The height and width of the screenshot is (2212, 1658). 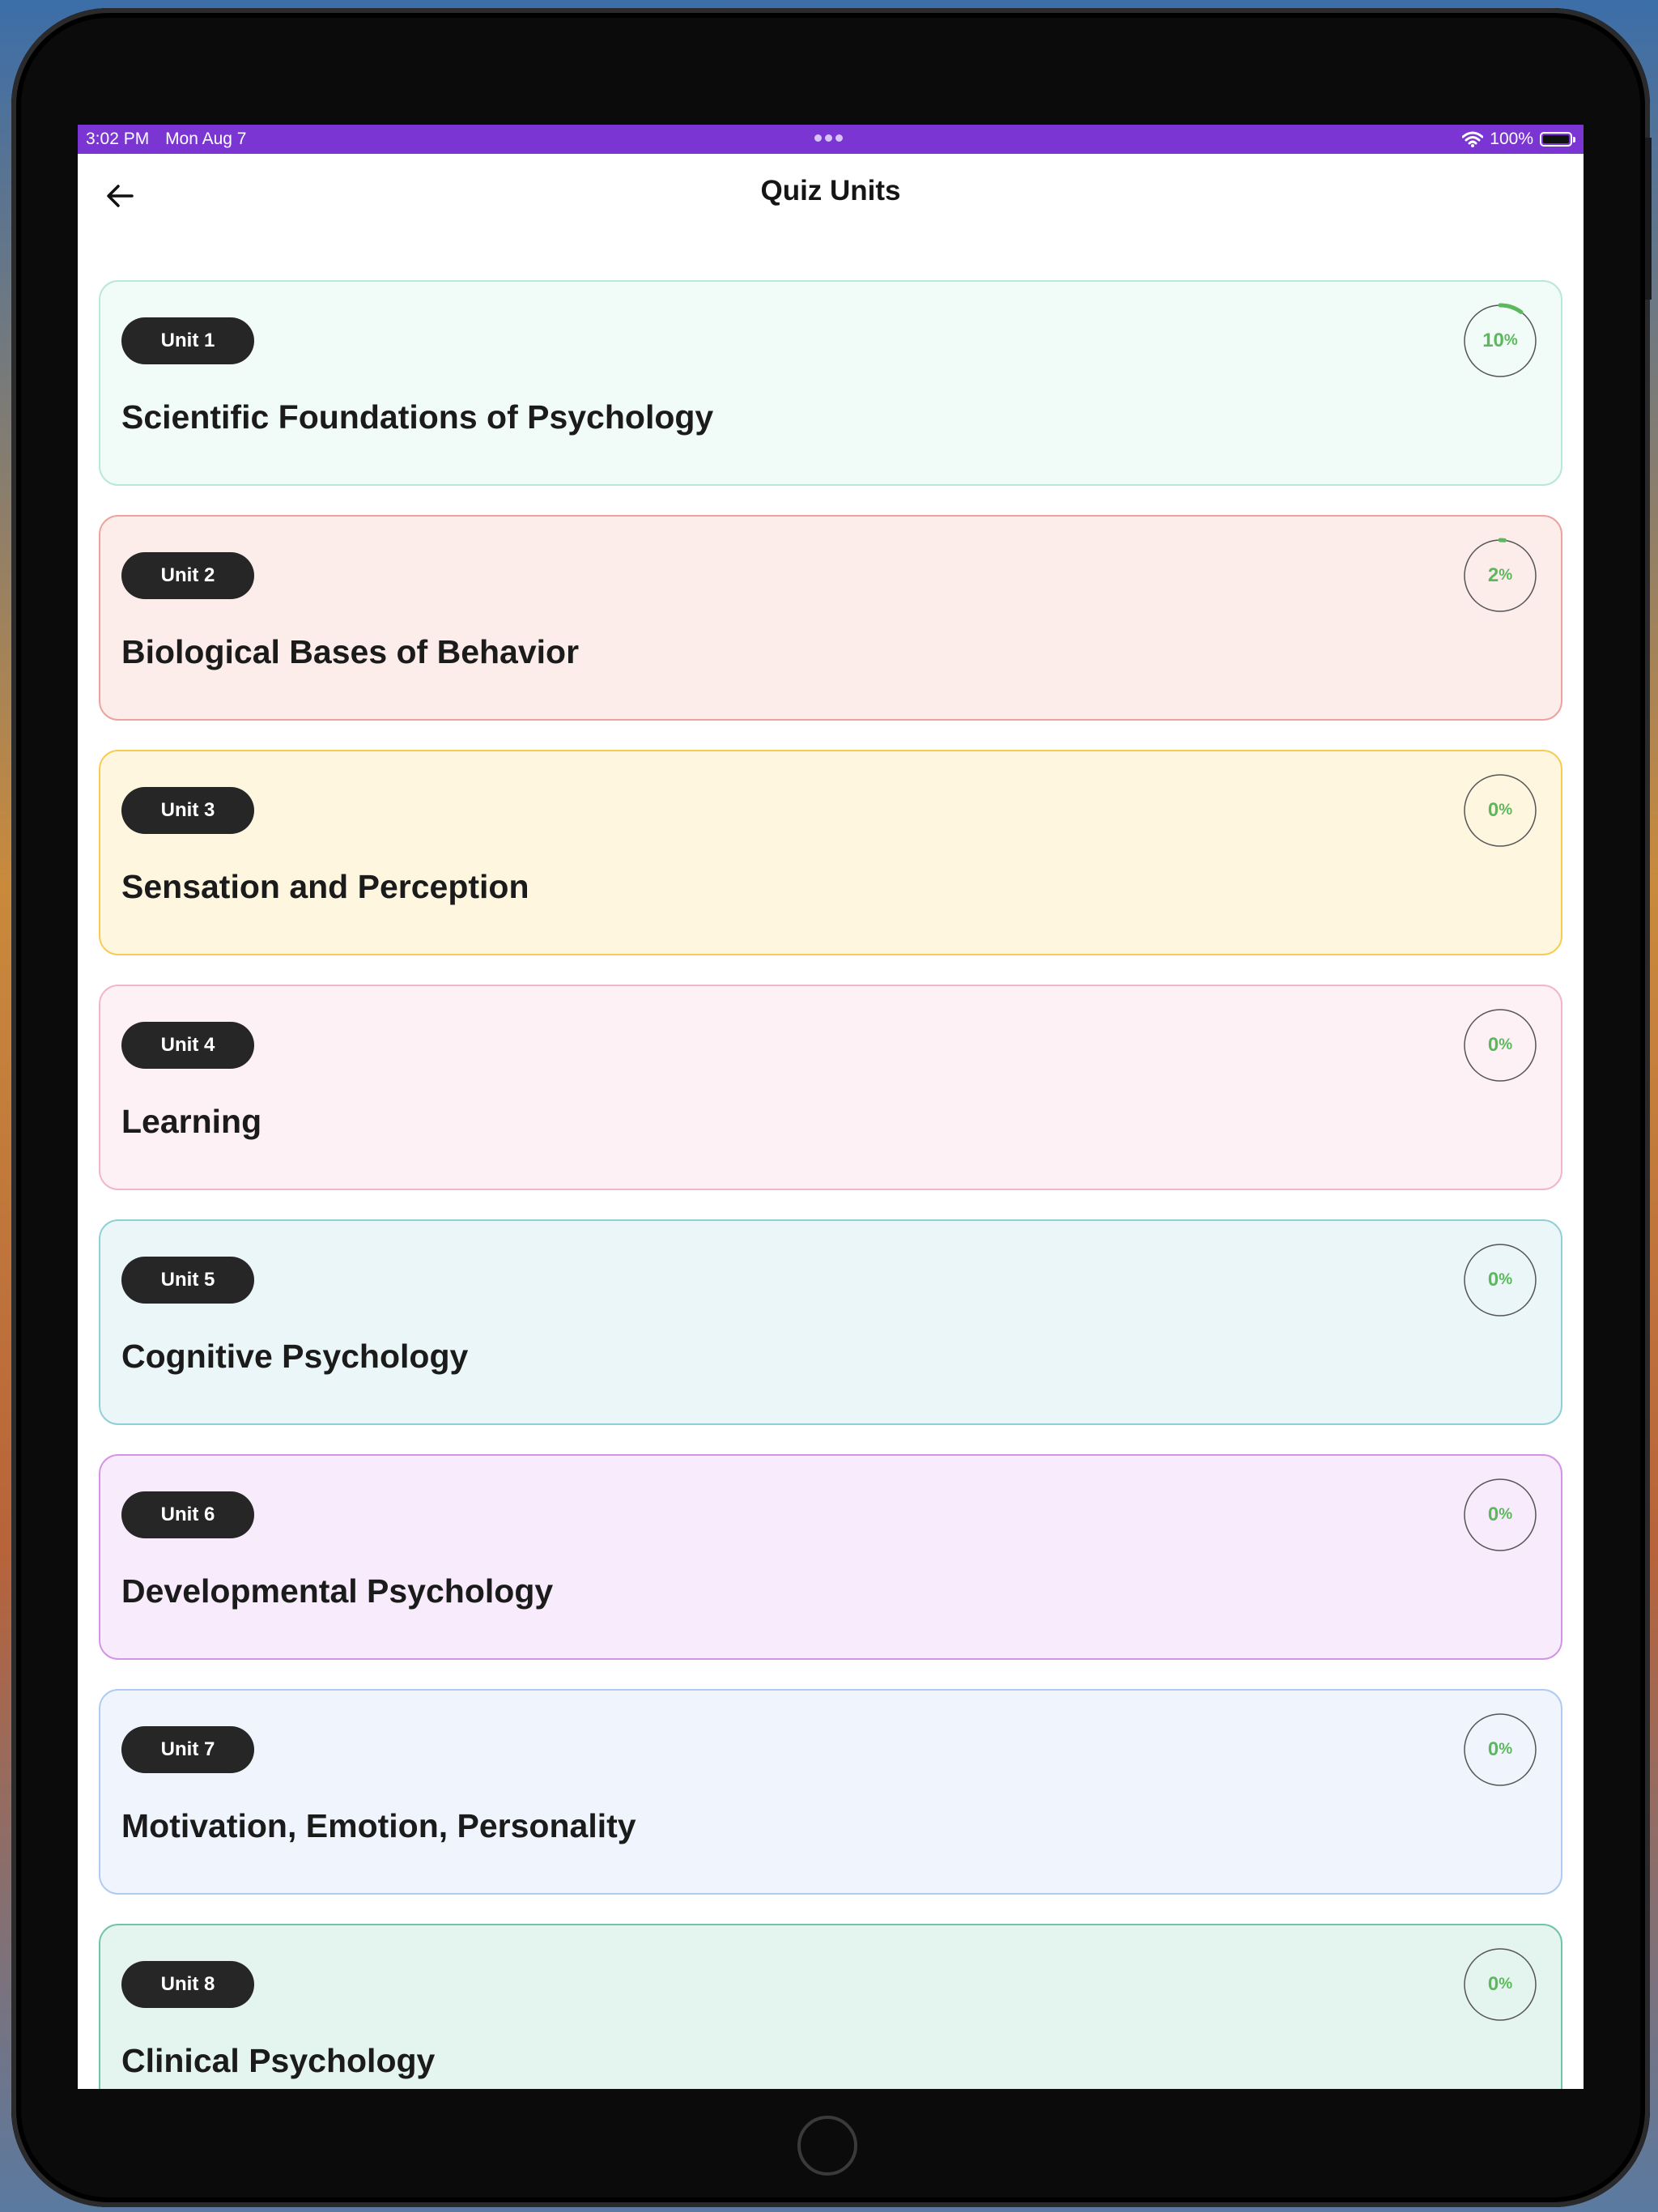 What do you see at coordinates (1473, 139) in the screenshot?
I see `wifi-icon` at bounding box center [1473, 139].